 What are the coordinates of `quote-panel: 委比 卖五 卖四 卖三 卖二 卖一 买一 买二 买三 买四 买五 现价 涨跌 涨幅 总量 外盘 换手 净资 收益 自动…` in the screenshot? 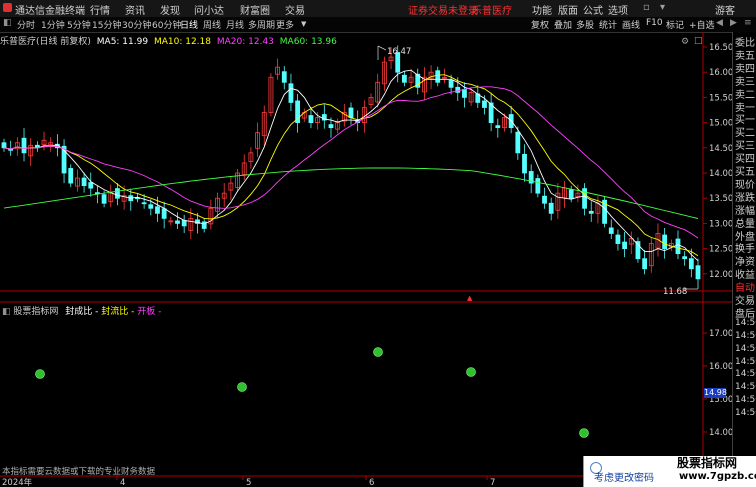 It's located at (744, 259).